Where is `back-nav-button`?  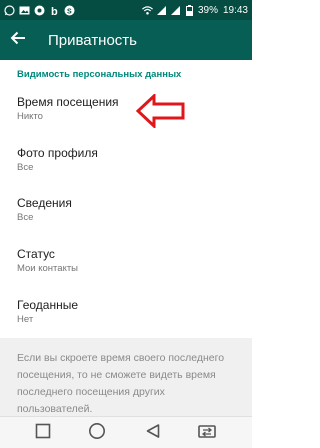 back-nav-button is located at coordinates (153, 433).